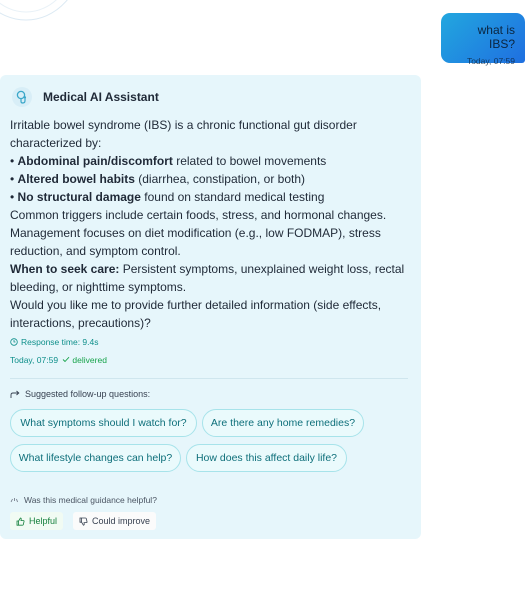  I want to click on message-meta: Today, 07:59 delivered, so click(58, 360).